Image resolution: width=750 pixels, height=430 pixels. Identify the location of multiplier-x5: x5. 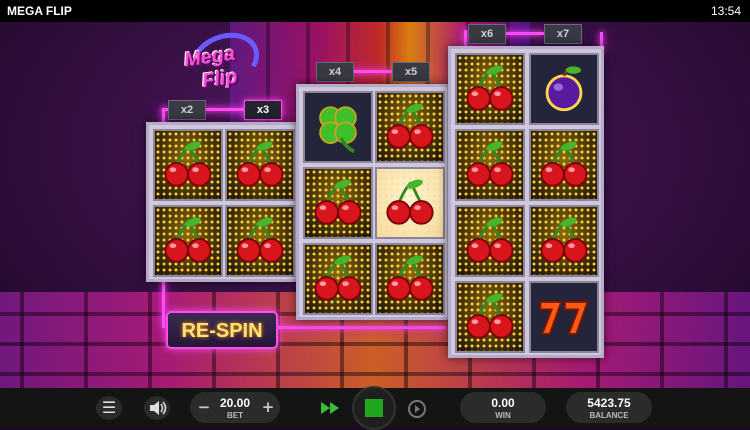
(411, 72).